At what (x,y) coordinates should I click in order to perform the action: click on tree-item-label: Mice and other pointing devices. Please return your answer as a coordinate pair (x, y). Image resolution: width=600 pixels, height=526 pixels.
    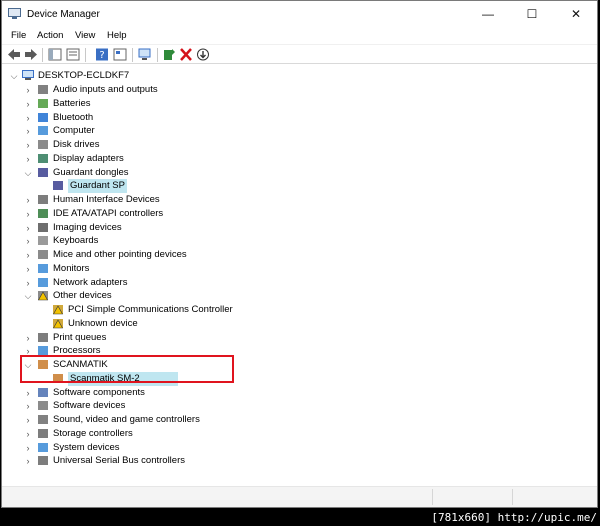
    Looking at the image, I should click on (120, 254).